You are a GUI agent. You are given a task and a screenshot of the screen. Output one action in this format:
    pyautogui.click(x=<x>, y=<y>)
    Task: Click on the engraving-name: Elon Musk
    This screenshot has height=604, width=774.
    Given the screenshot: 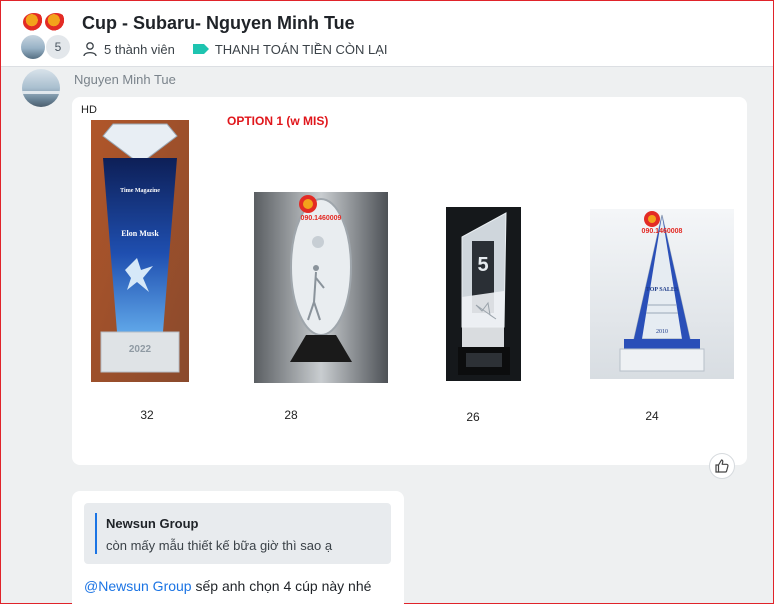 What is the action you would take?
    pyautogui.click(x=140, y=233)
    